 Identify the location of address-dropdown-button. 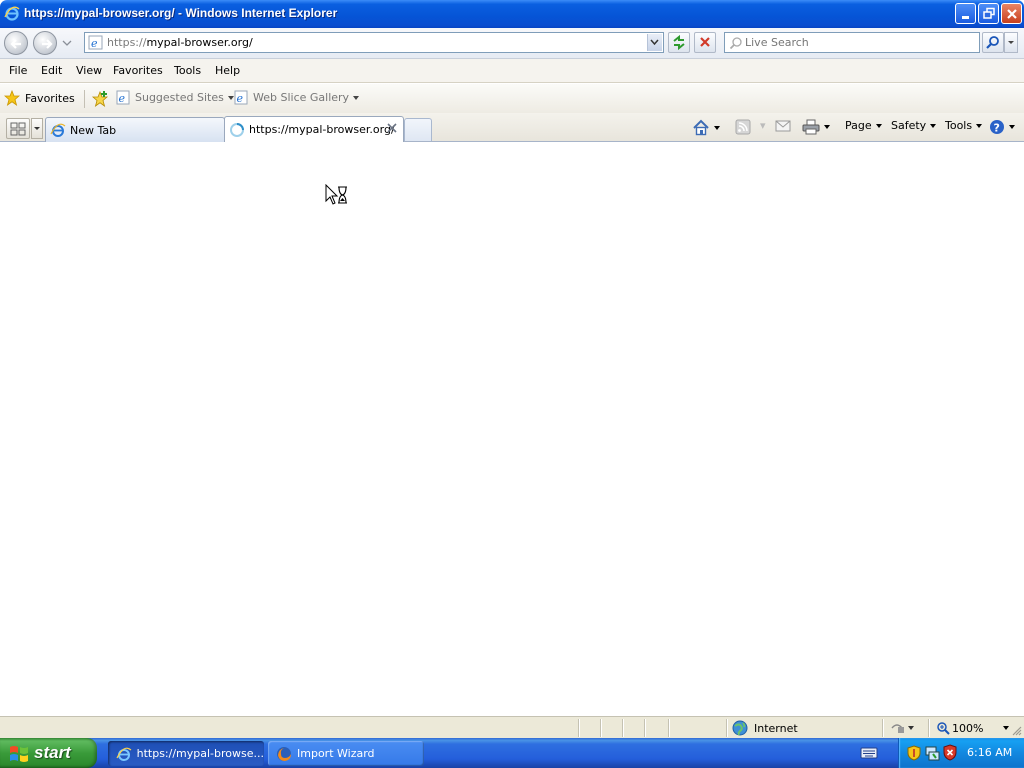
(654, 42).